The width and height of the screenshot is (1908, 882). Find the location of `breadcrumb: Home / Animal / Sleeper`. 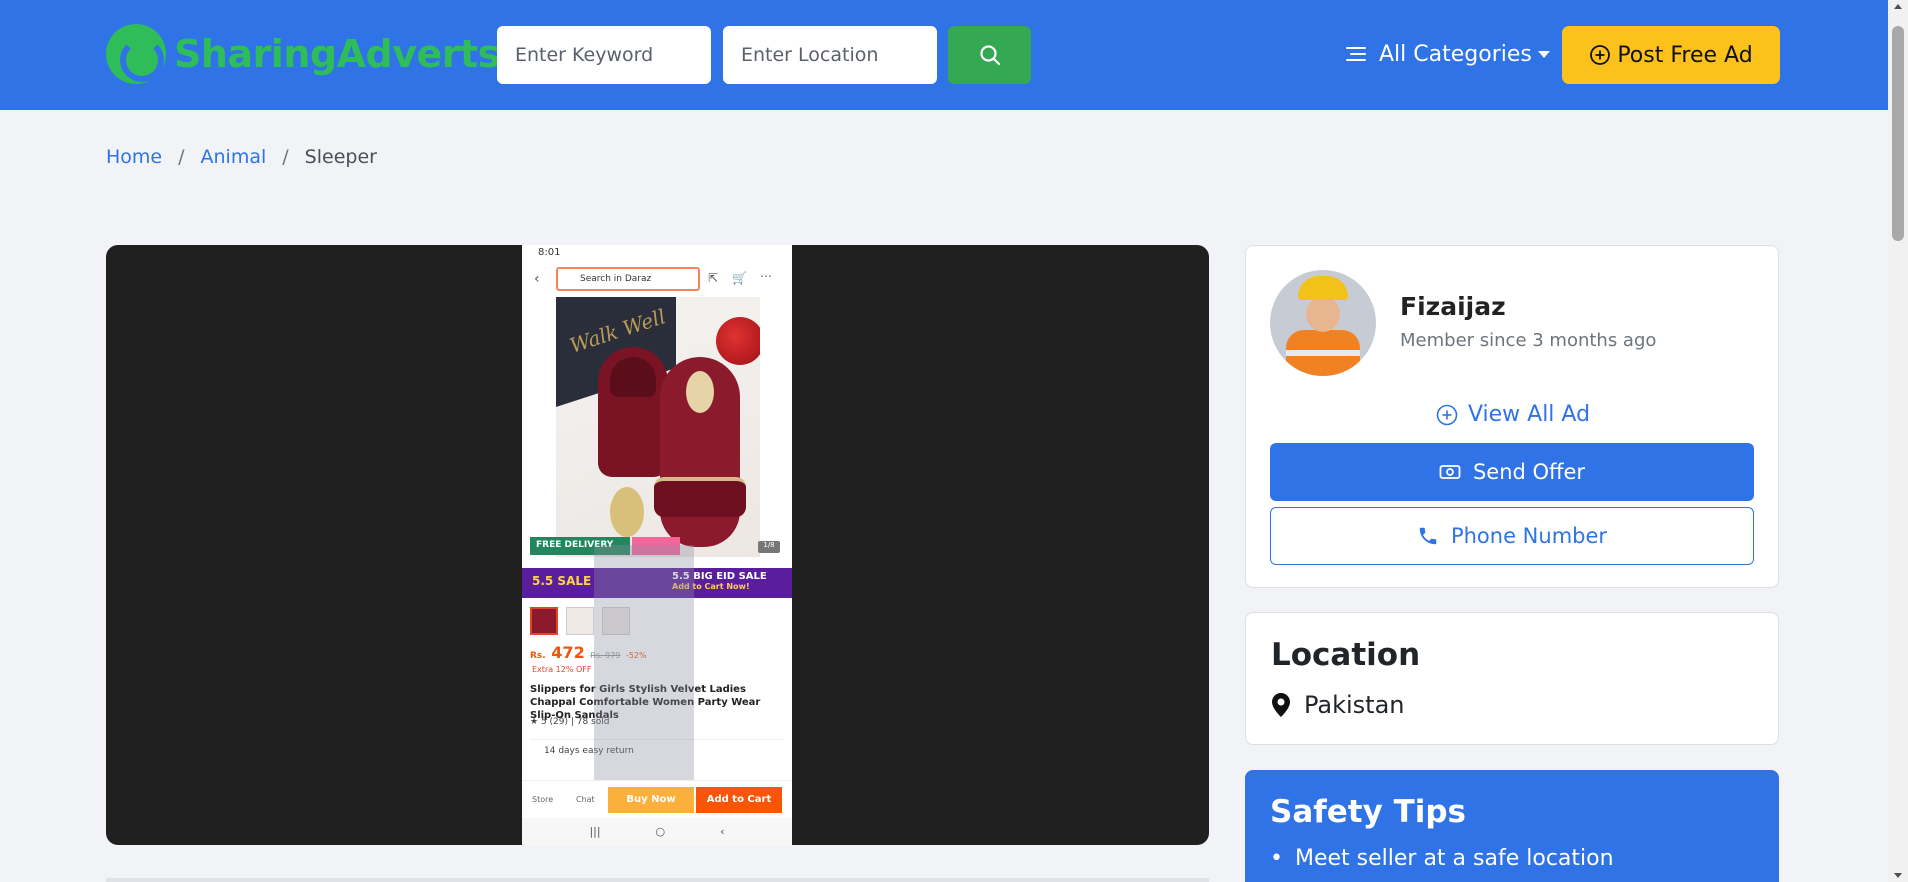

breadcrumb: Home / Animal / Sleeper is located at coordinates (241, 157).